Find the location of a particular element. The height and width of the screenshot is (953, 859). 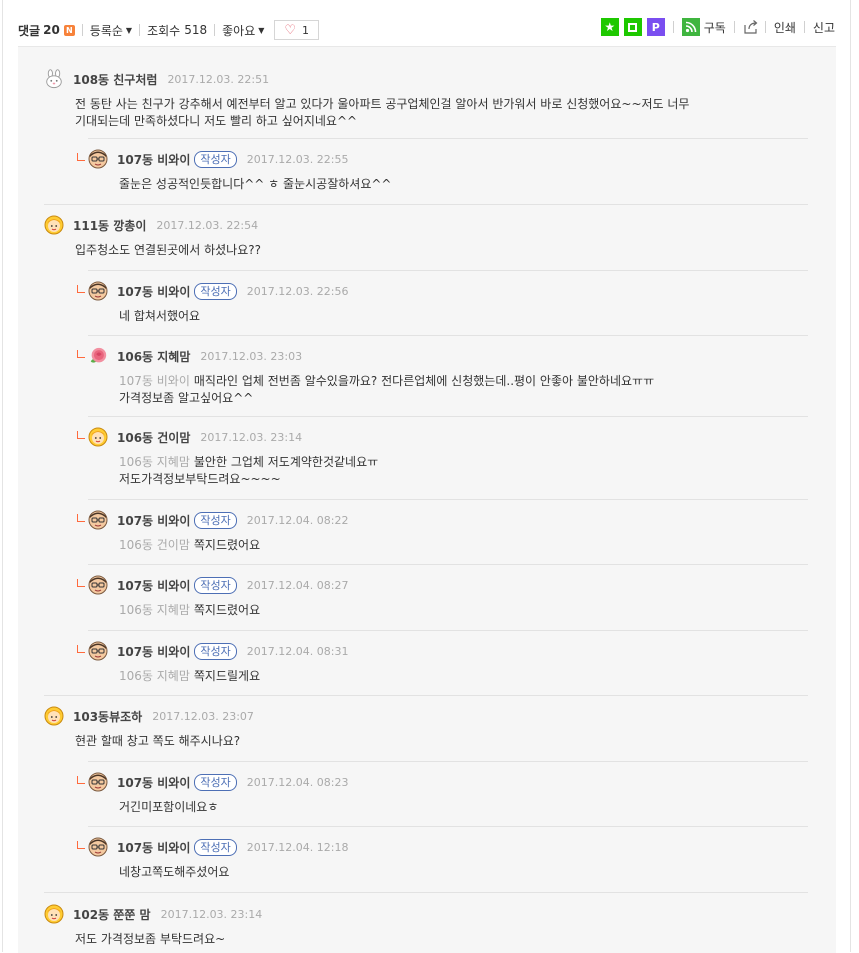

comment-header: 107동 비와이 작성자 2017.12.03. 22:55 is located at coordinates (218, 159).